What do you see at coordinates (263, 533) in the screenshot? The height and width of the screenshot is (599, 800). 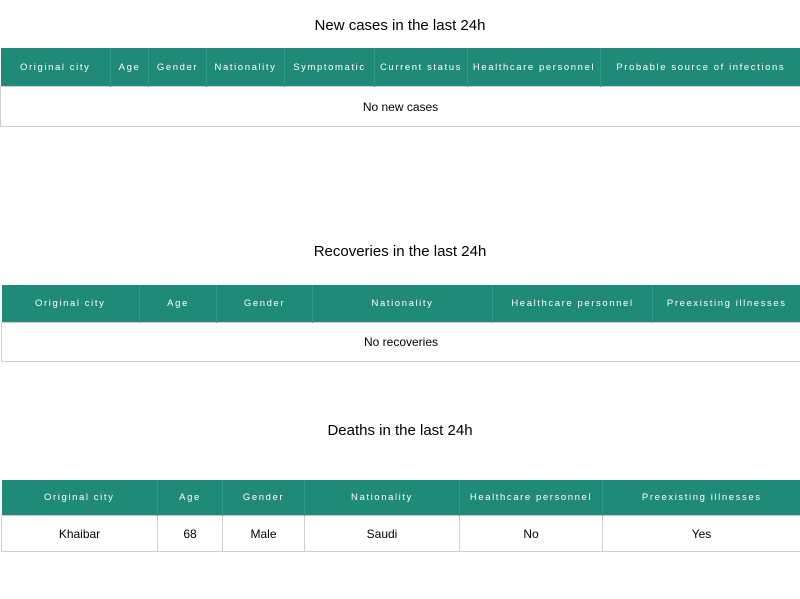 I see `cell-gender: Male` at bounding box center [263, 533].